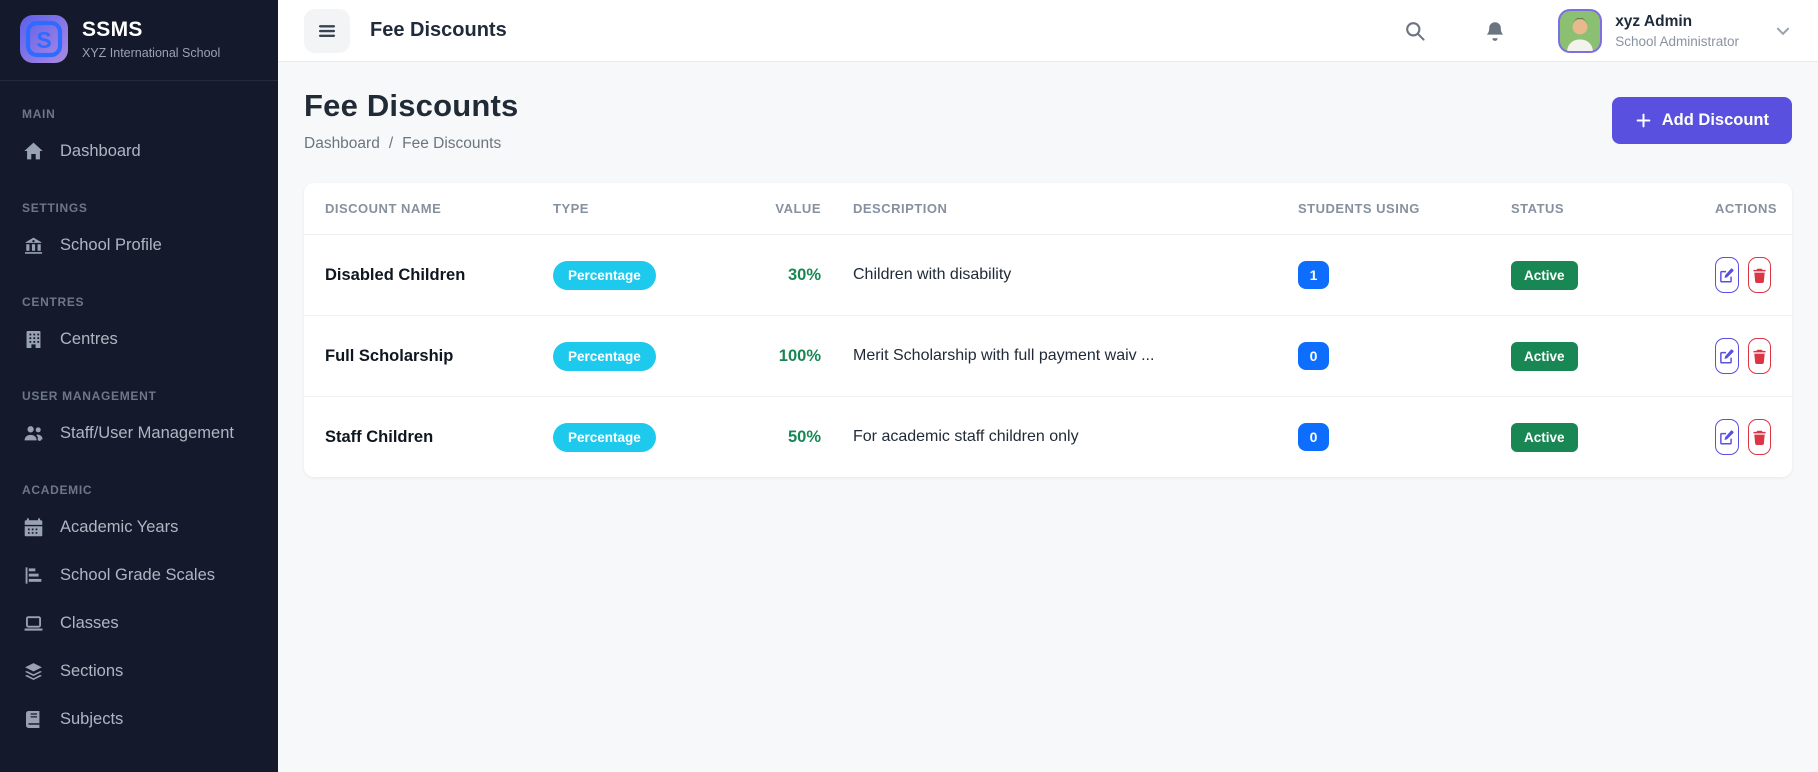 This screenshot has height=772, width=1818. I want to click on col-value: VALUE, so click(787, 209).